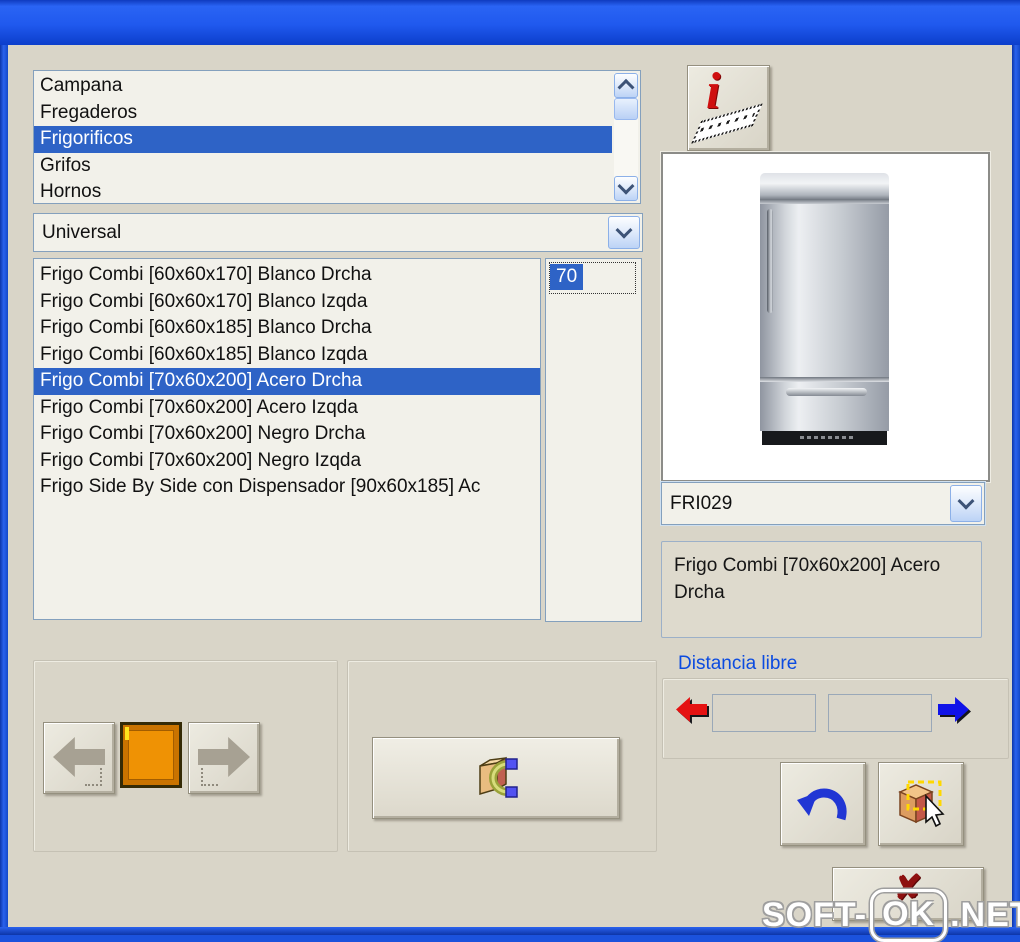  Describe the element at coordinates (4, 490) in the screenshot. I see `window-border-left` at that location.